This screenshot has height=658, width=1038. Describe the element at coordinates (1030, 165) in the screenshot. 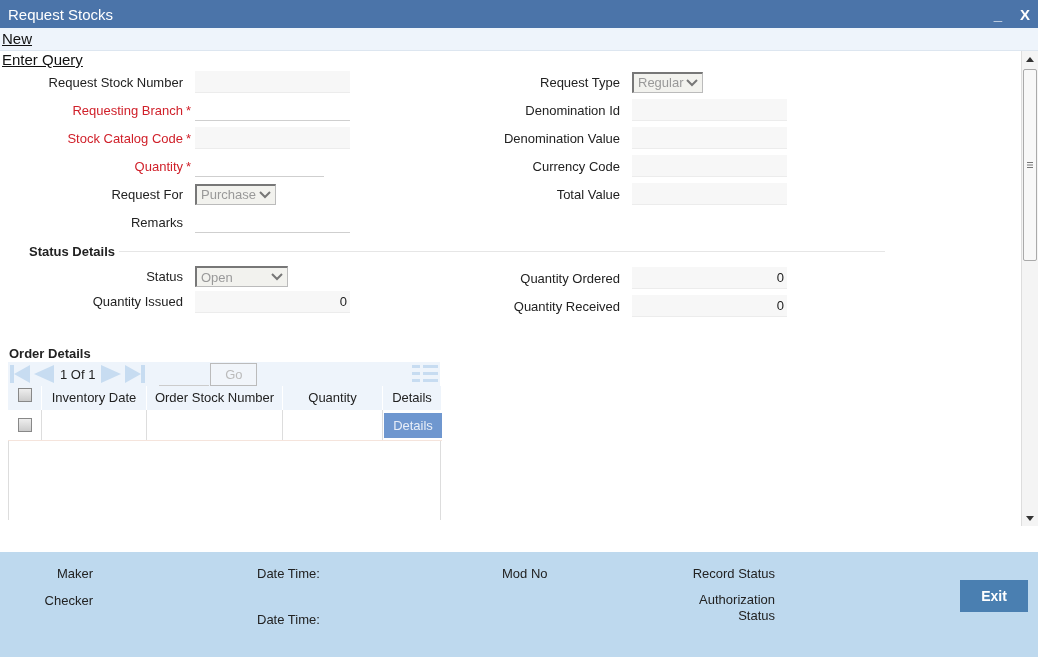

I see `grip-icon` at that location.